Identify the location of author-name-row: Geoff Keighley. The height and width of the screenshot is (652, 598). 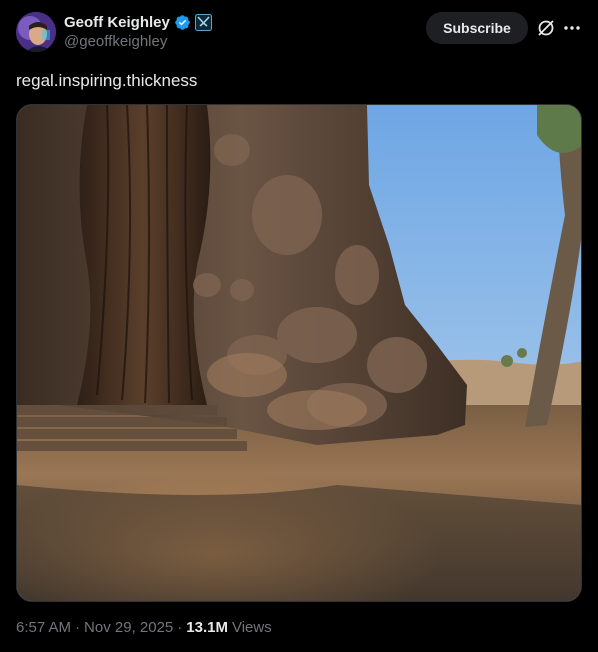
(138, 22).